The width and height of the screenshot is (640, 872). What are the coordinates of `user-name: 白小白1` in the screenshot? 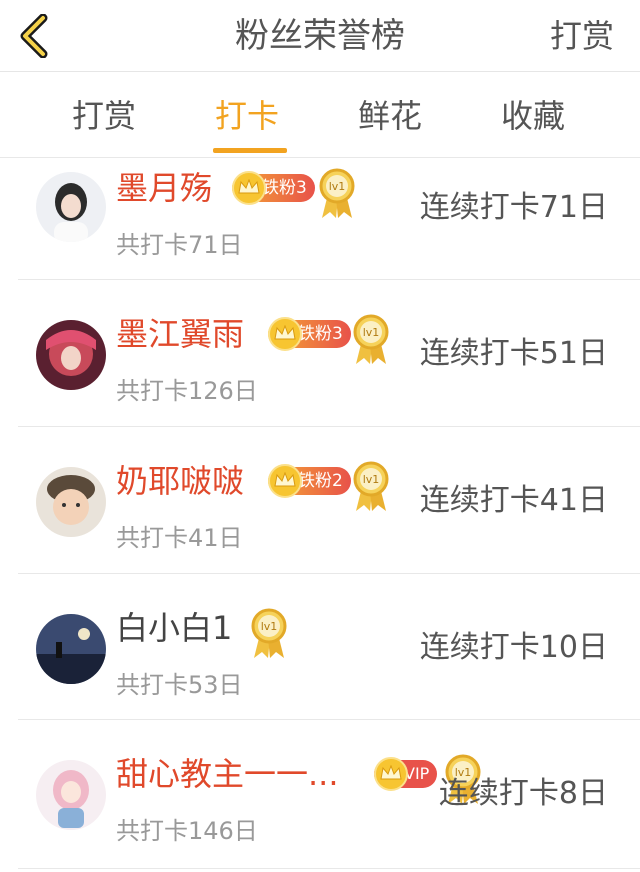 It's located at (174, 628).